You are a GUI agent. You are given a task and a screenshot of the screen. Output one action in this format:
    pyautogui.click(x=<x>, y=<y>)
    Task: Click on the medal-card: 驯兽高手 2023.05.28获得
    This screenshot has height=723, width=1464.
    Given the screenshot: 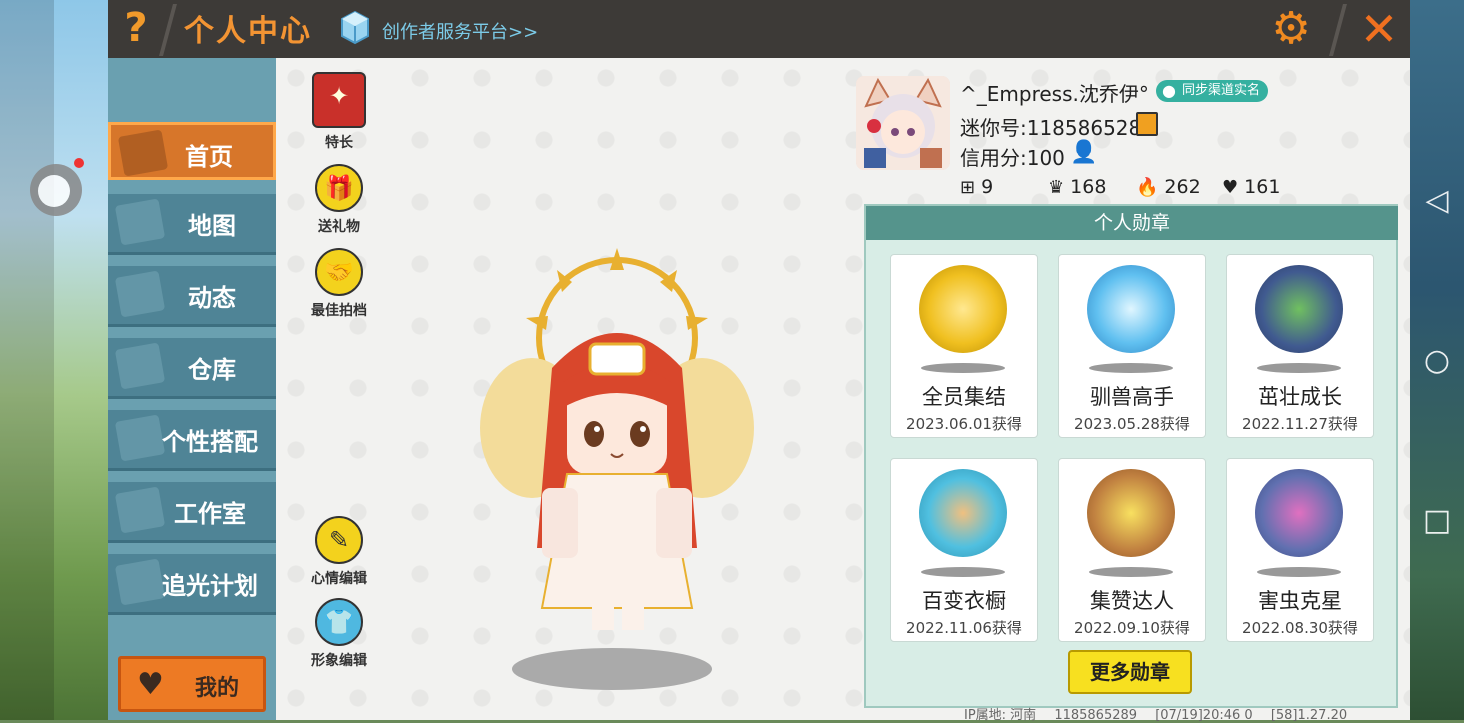 What is the action you would take?
    pyautogui.click(x=1132, y=346)
    